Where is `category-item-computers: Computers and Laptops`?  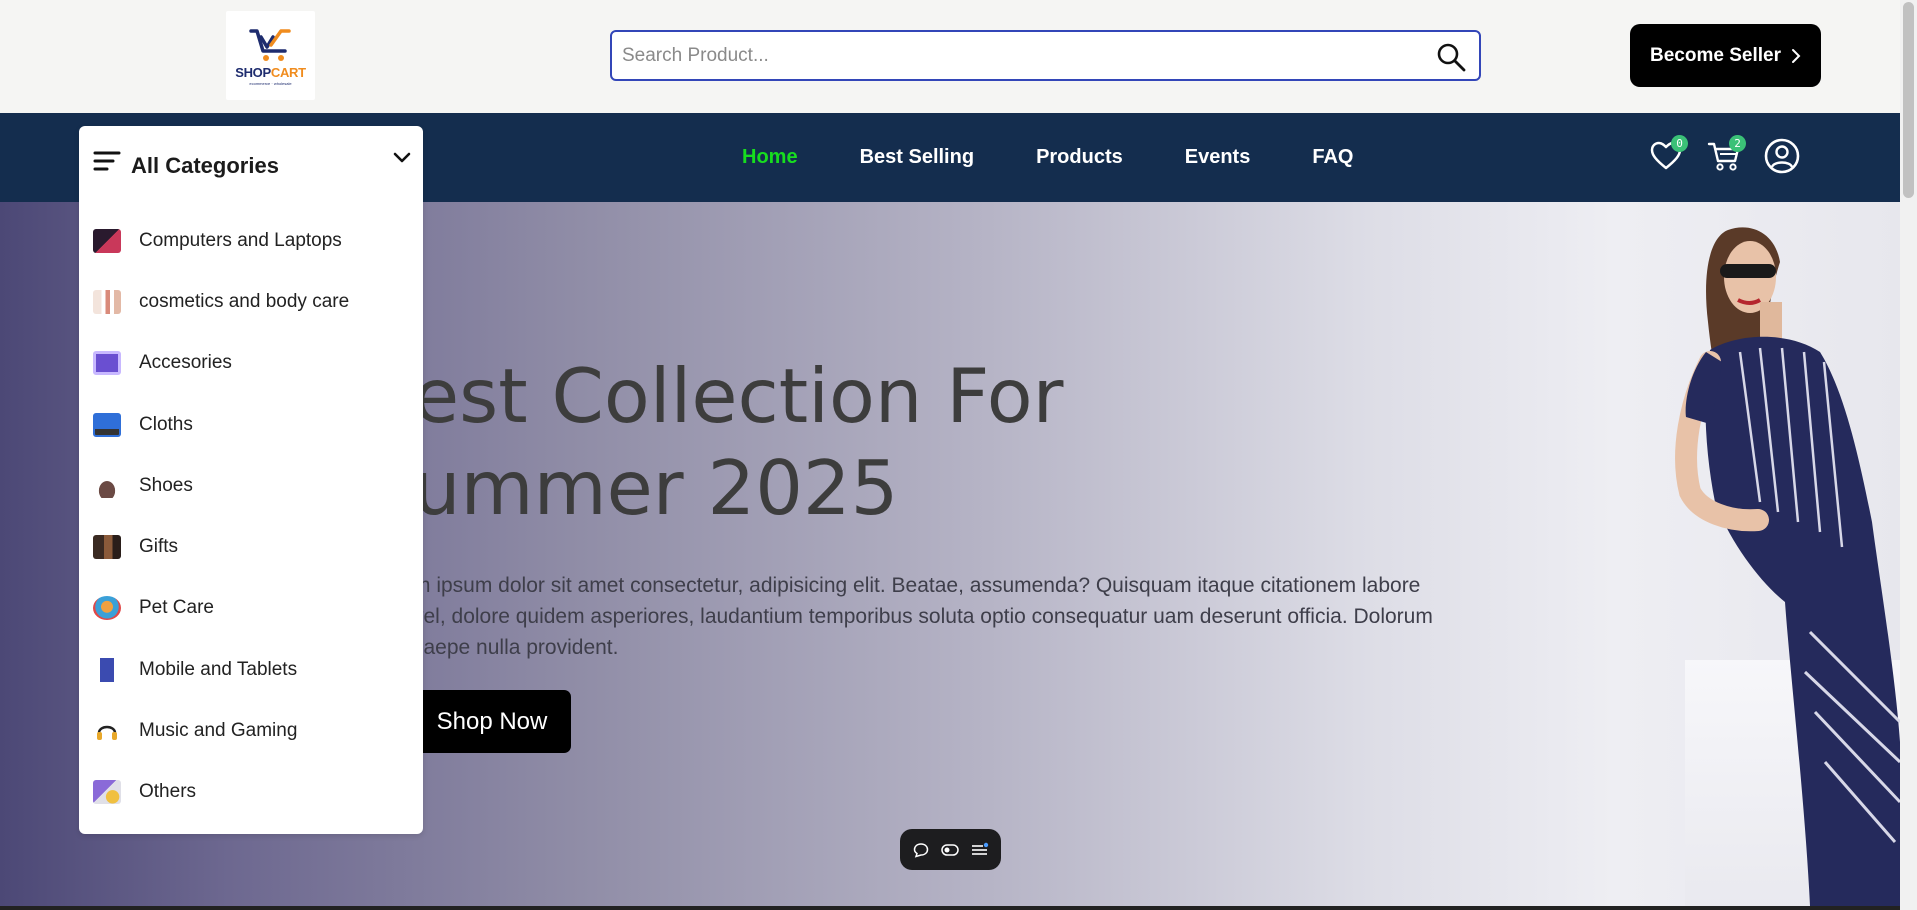
category-item-computers: Computers and Laptops is located at coordinates (251, 240).